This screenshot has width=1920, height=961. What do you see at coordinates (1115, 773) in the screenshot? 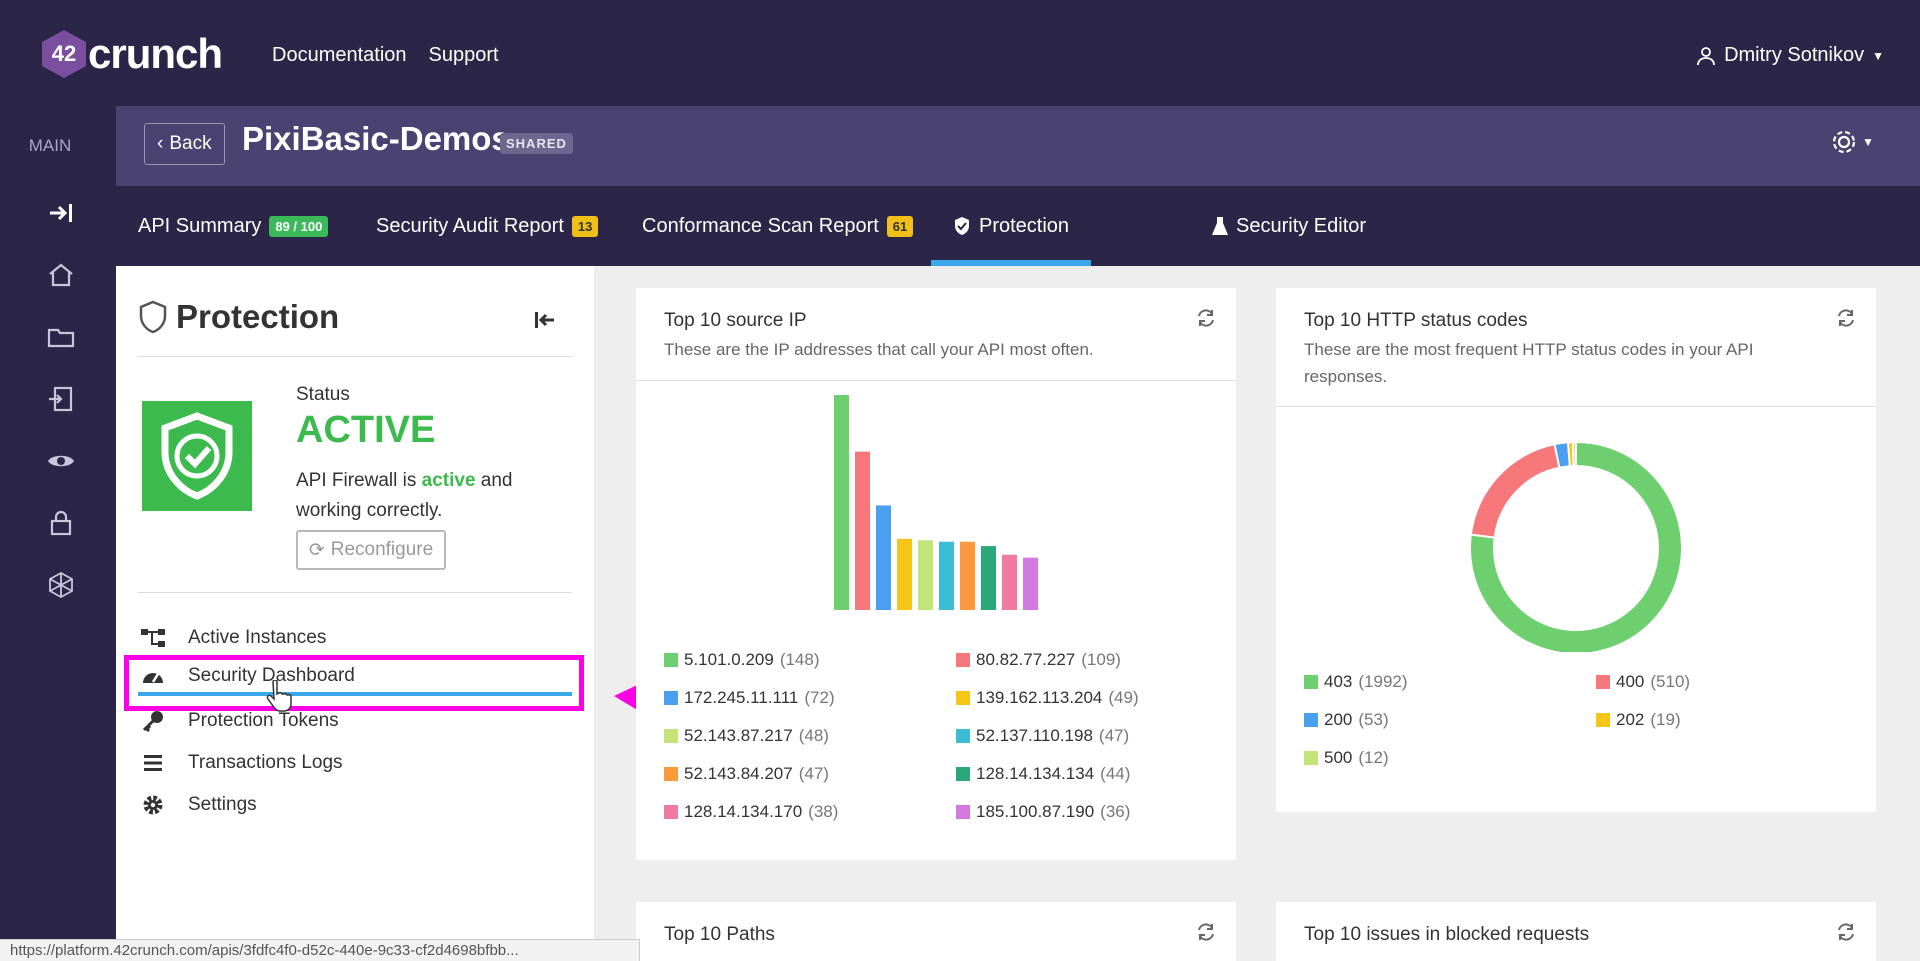
I see `legend-count: (44)` at bounding box center [1115, 773].